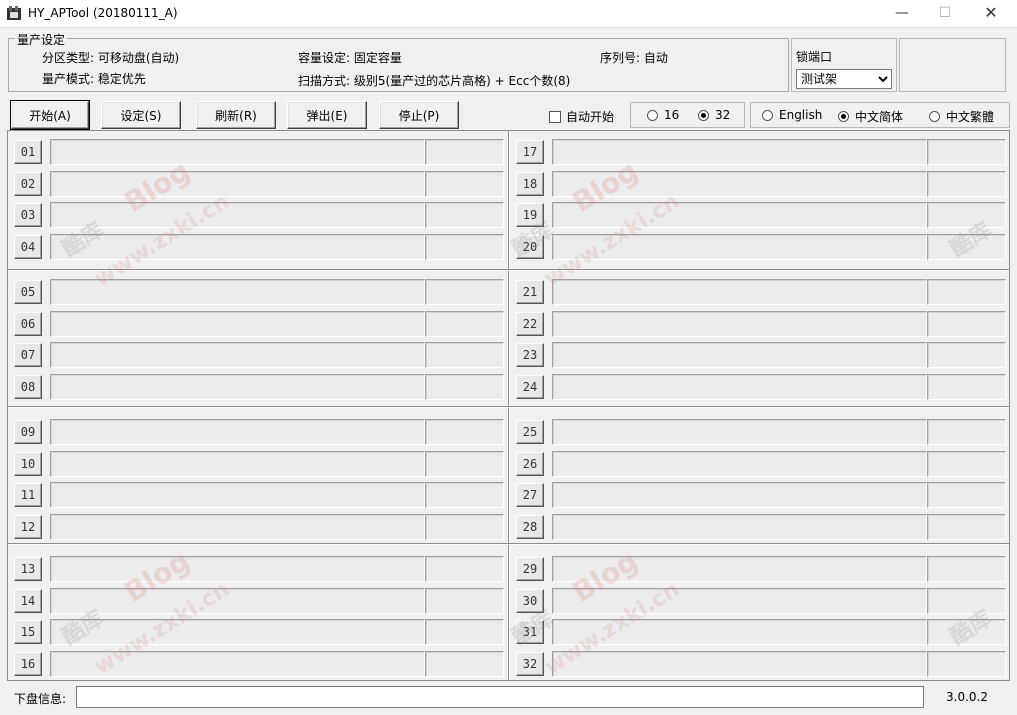 The image size is (1017, 715). Describe the element at coordinates (879, 117) in the screenshot. I see `radio-simplified-label: 中文简体` at that location.